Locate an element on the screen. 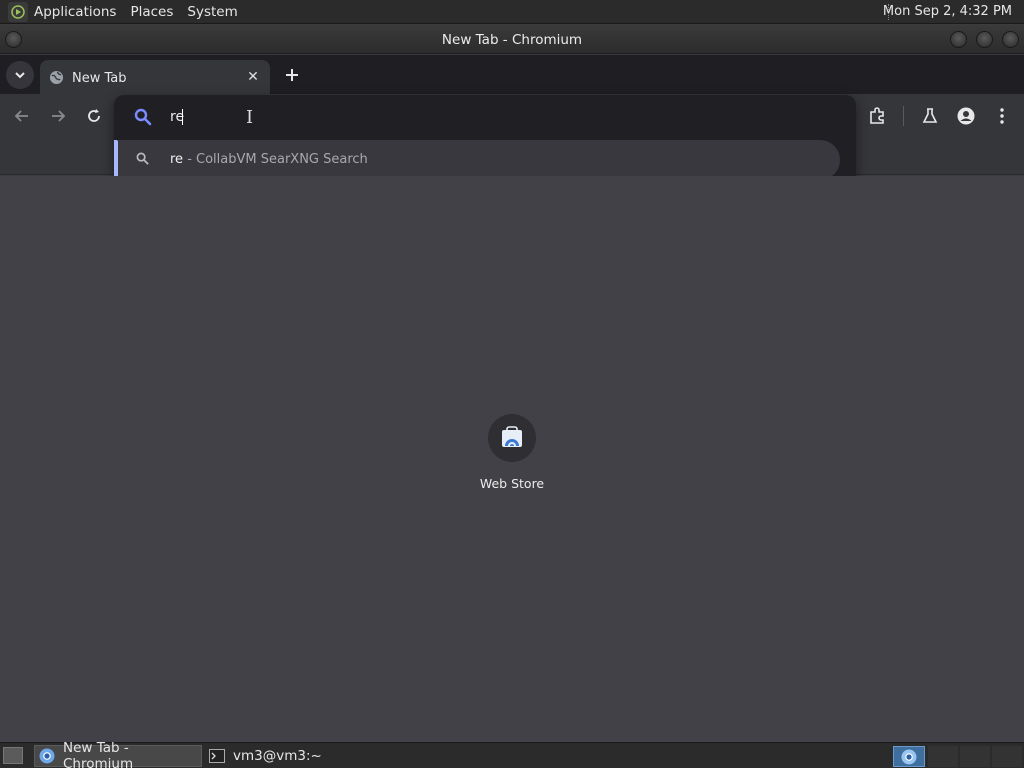  maximize-button is located at coordinates (984, 39).